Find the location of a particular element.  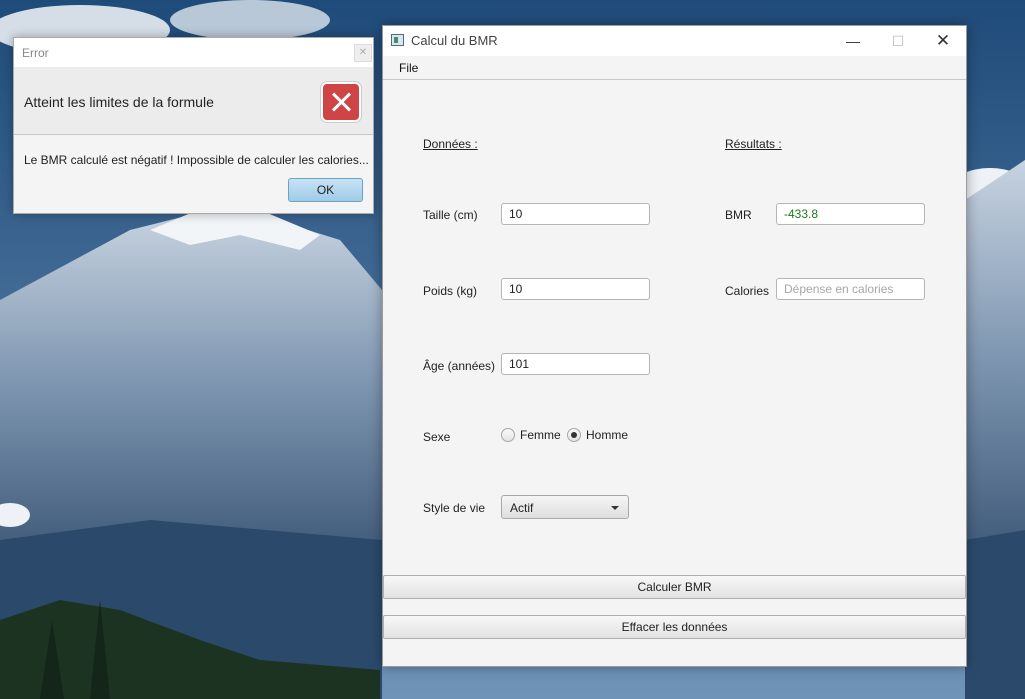

dialog-header: Atteint les limites de la formule is located at coordinates (193, 101).